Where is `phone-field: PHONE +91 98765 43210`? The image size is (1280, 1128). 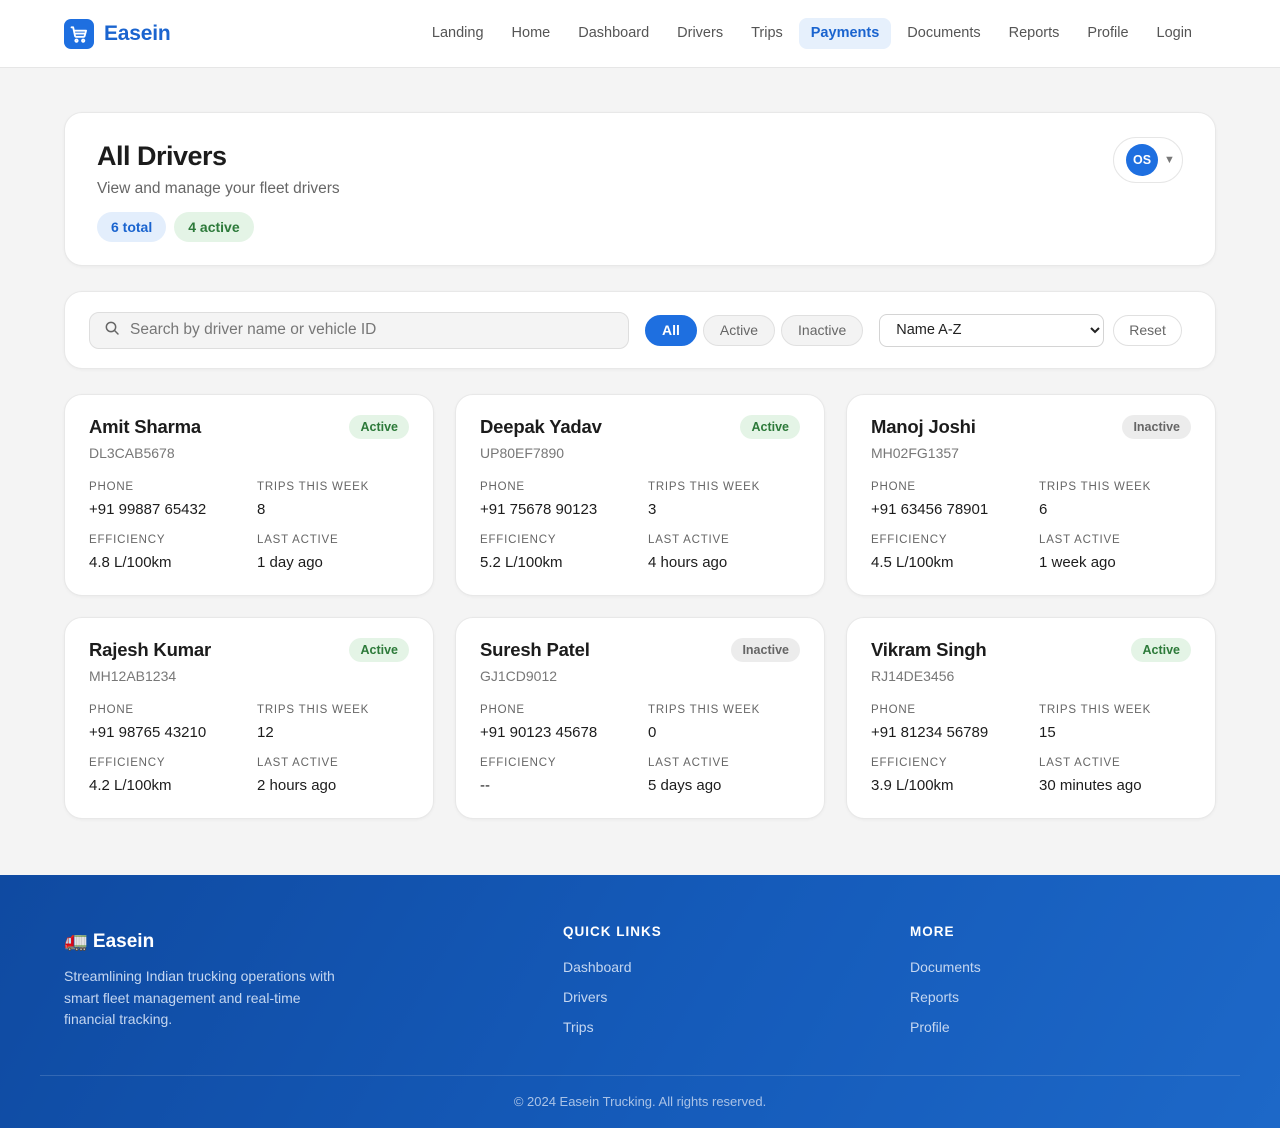 phone-field: PHONE +91 98765 43210 is located at coordinates (173, 722).